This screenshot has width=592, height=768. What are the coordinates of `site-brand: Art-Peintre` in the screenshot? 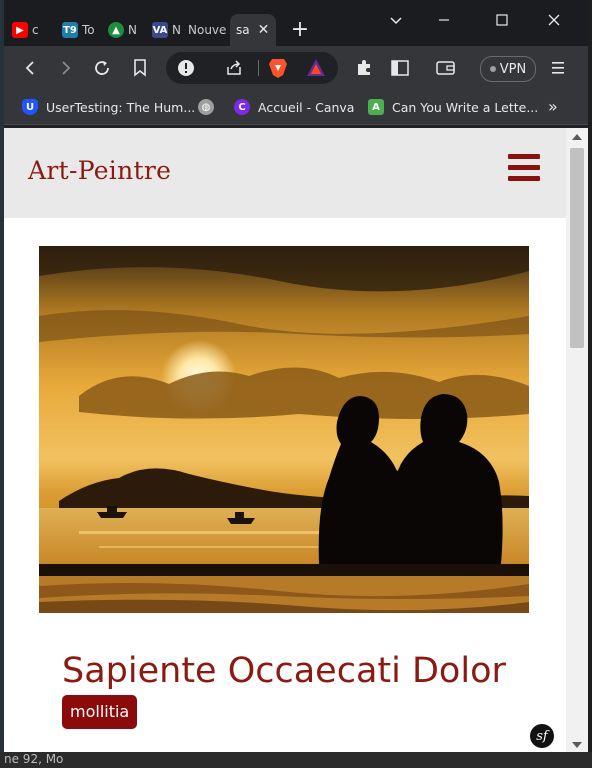 It's located at (99, 170).